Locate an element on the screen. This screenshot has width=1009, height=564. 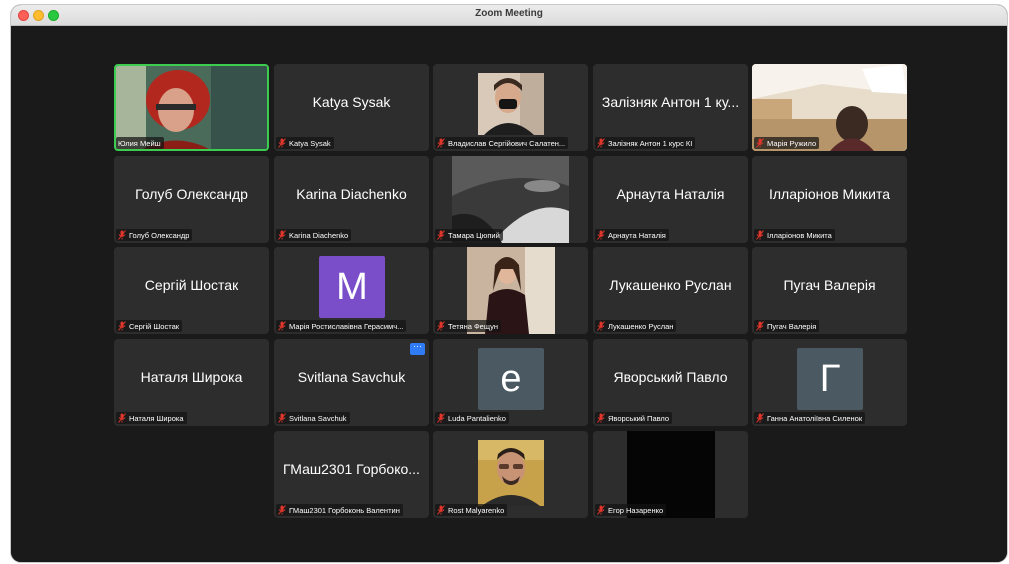
more-options-button: ··· is located at coordinates (417, 348).